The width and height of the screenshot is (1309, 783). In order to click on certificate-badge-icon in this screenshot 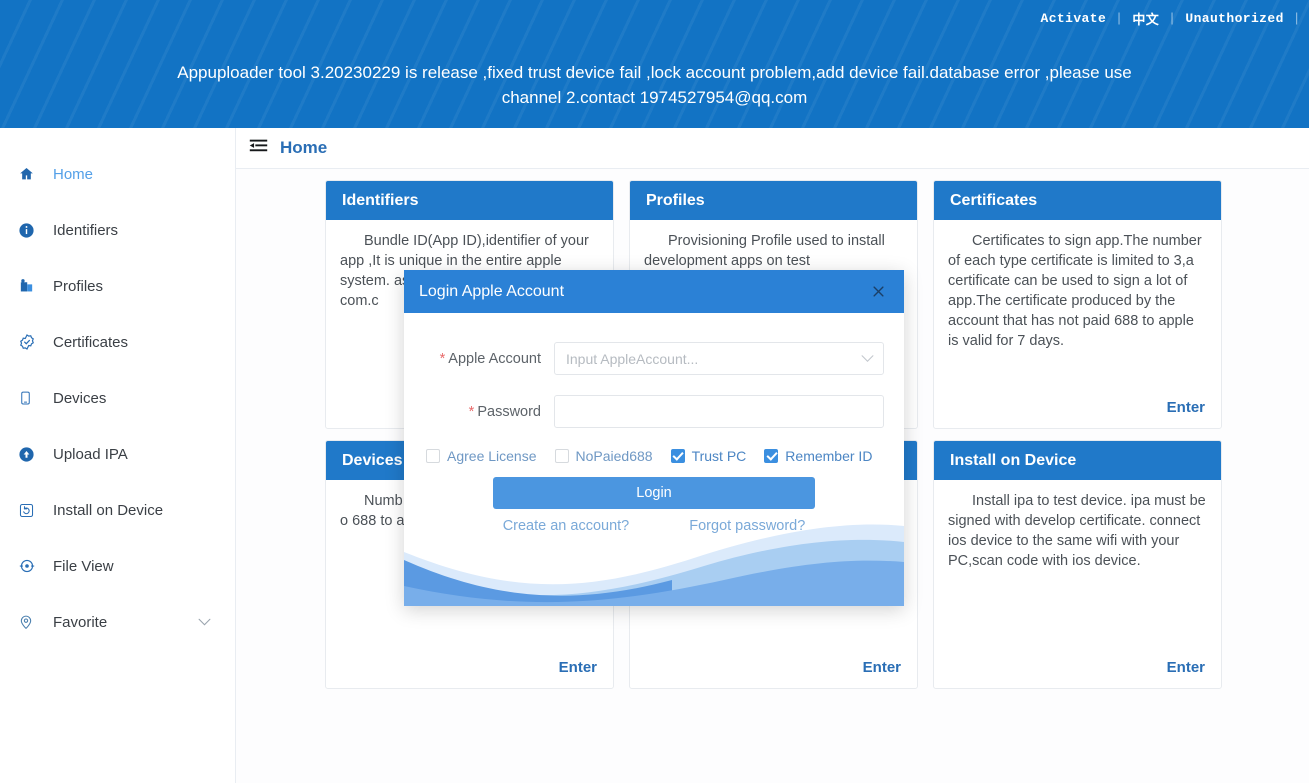, I will do `click(31, 342)`.